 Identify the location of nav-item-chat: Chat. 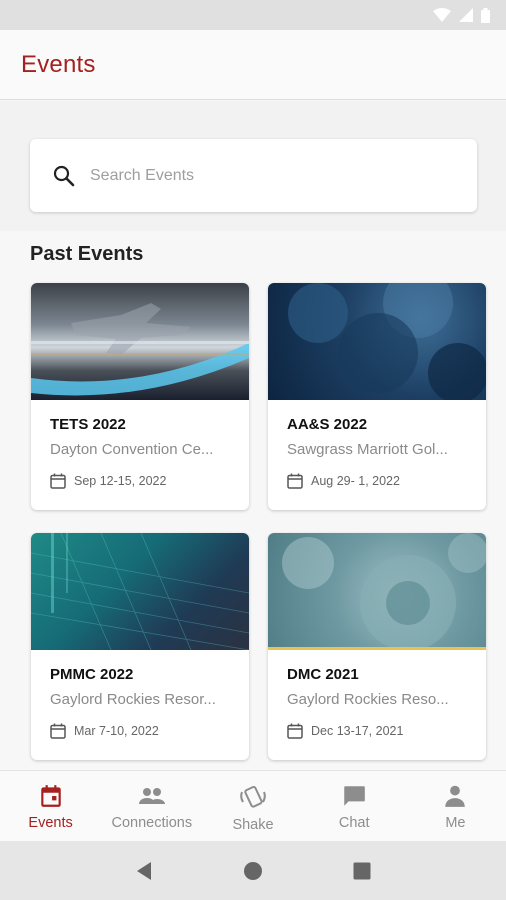
(354, 806).